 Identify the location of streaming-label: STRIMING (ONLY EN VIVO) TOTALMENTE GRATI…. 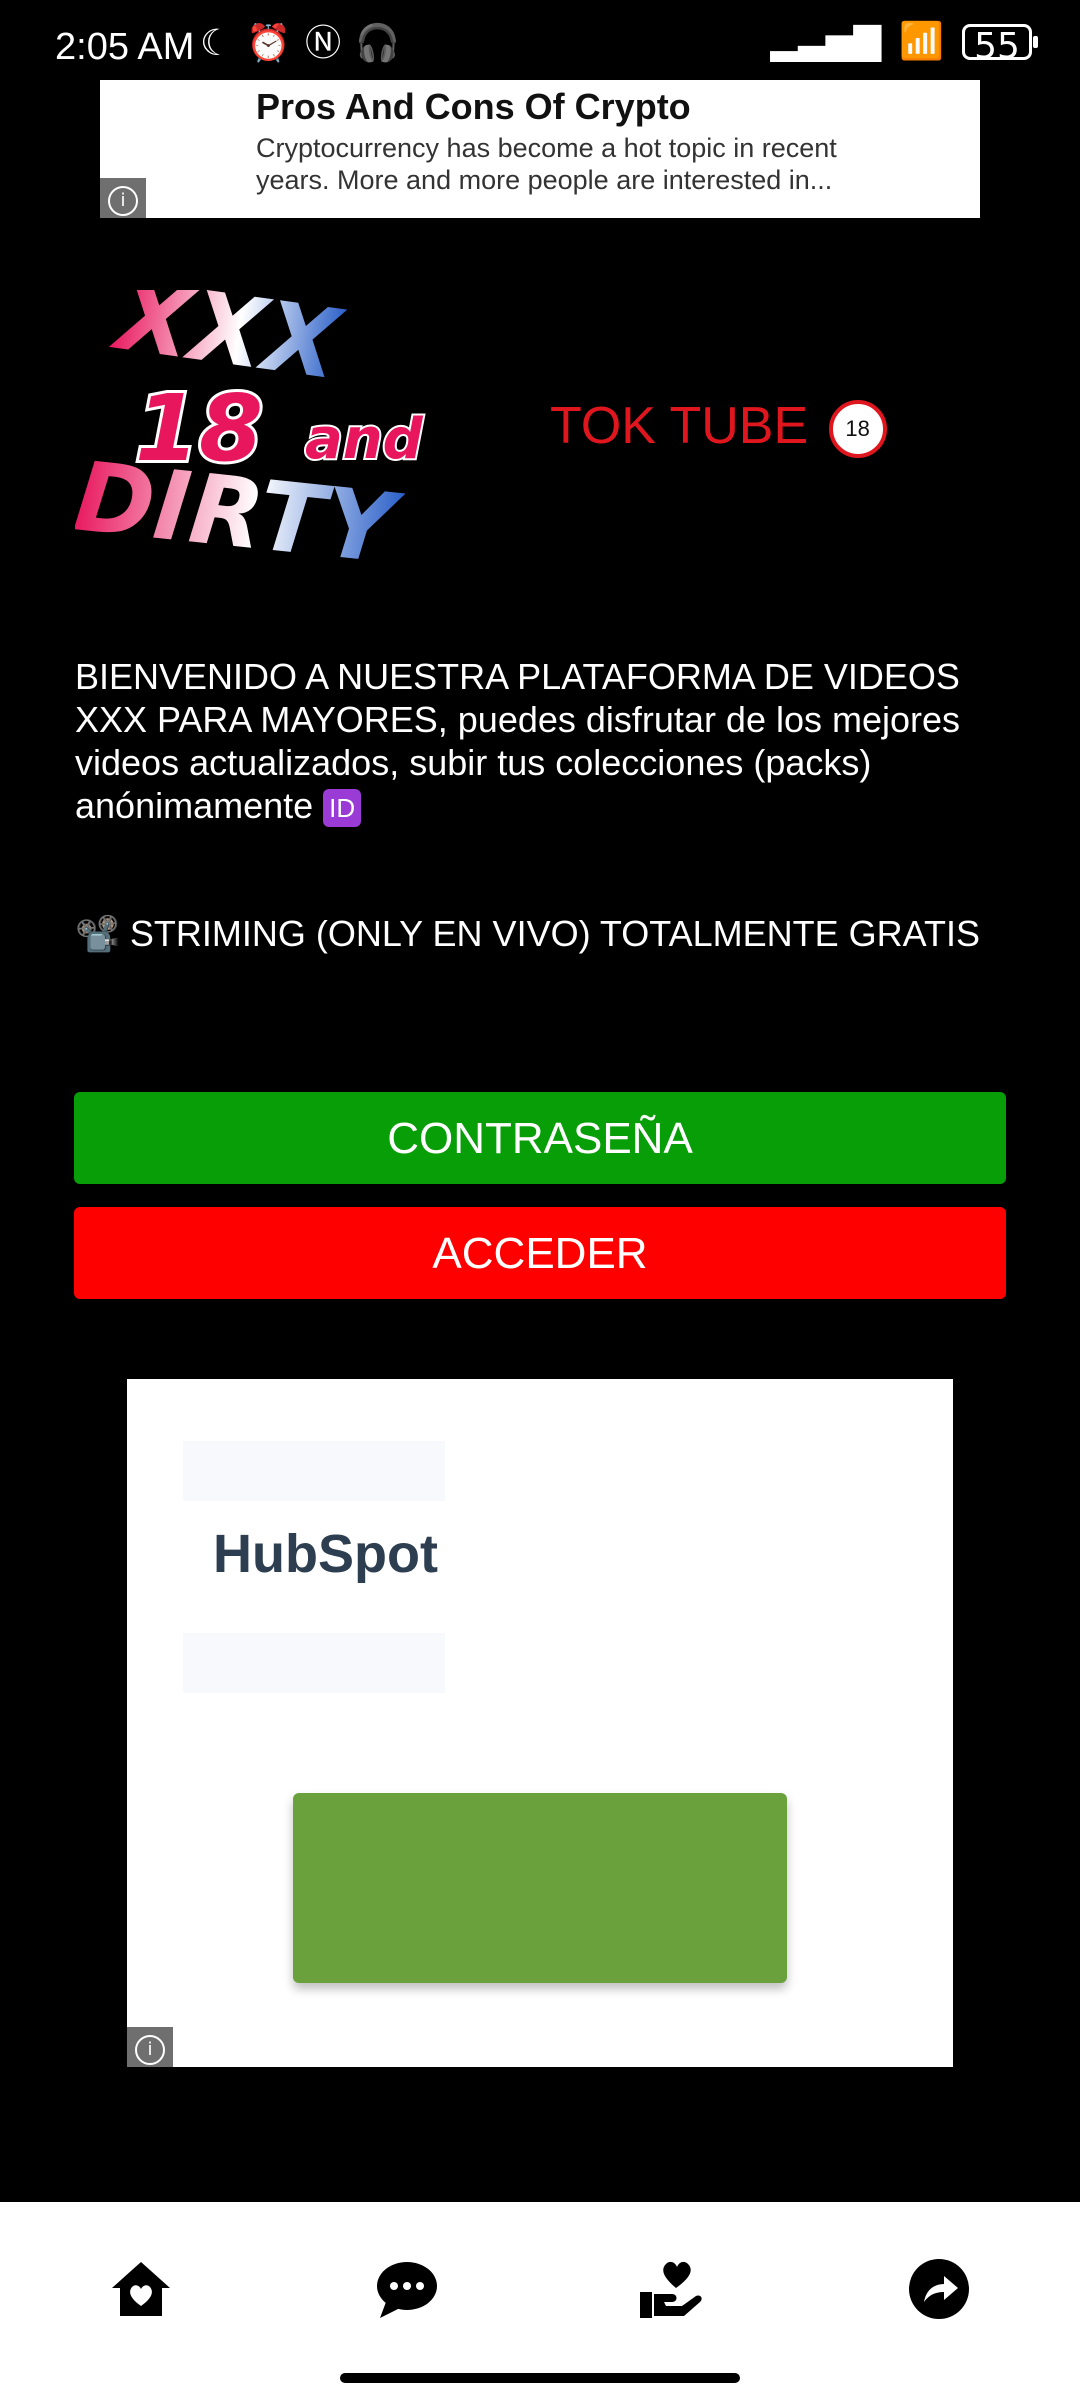
(554, 933).